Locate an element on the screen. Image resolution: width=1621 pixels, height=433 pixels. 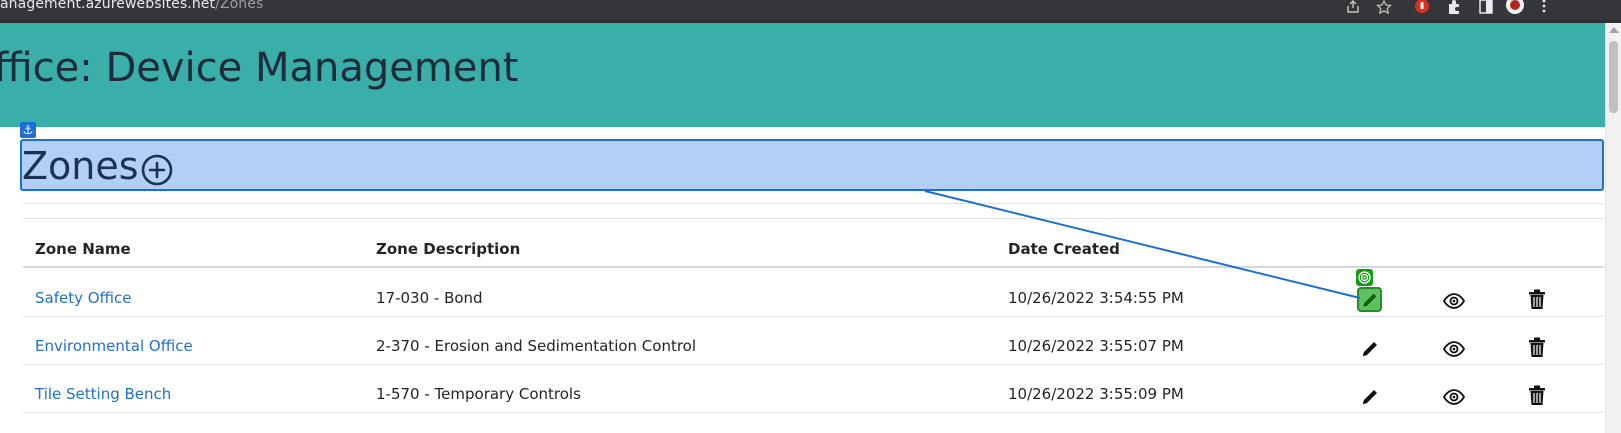
url-path: /Zones is located at coordinates (239, 6).